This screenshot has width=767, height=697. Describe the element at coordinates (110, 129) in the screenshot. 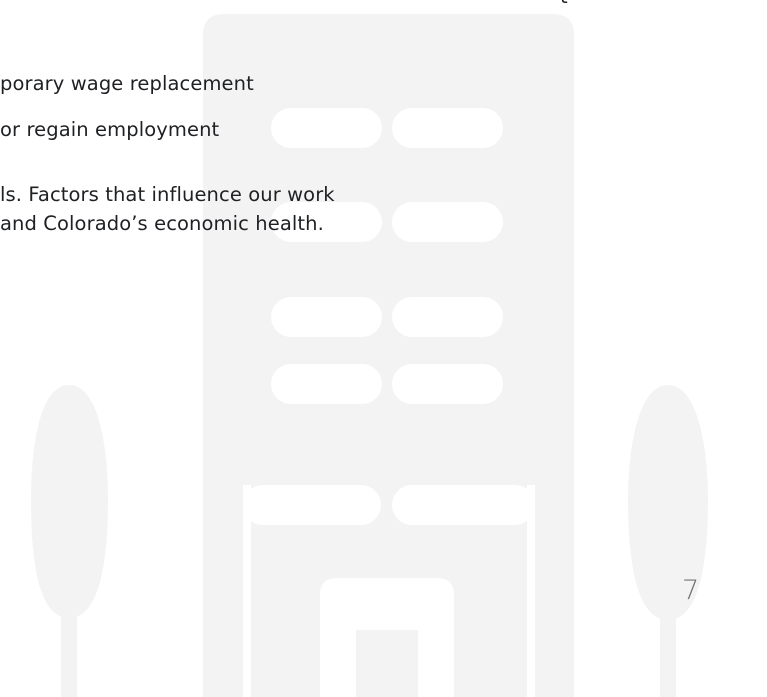

I see `body-text-line-3: or regain employment` at that location.